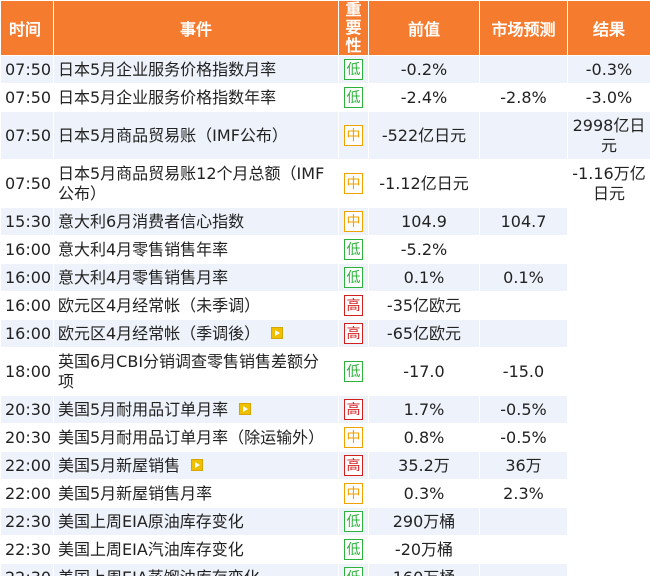 The height and width of the screenshot is (576, 650). I want to click on row-event: 日本5月企业服务价格指数月率, so click(196, 69).